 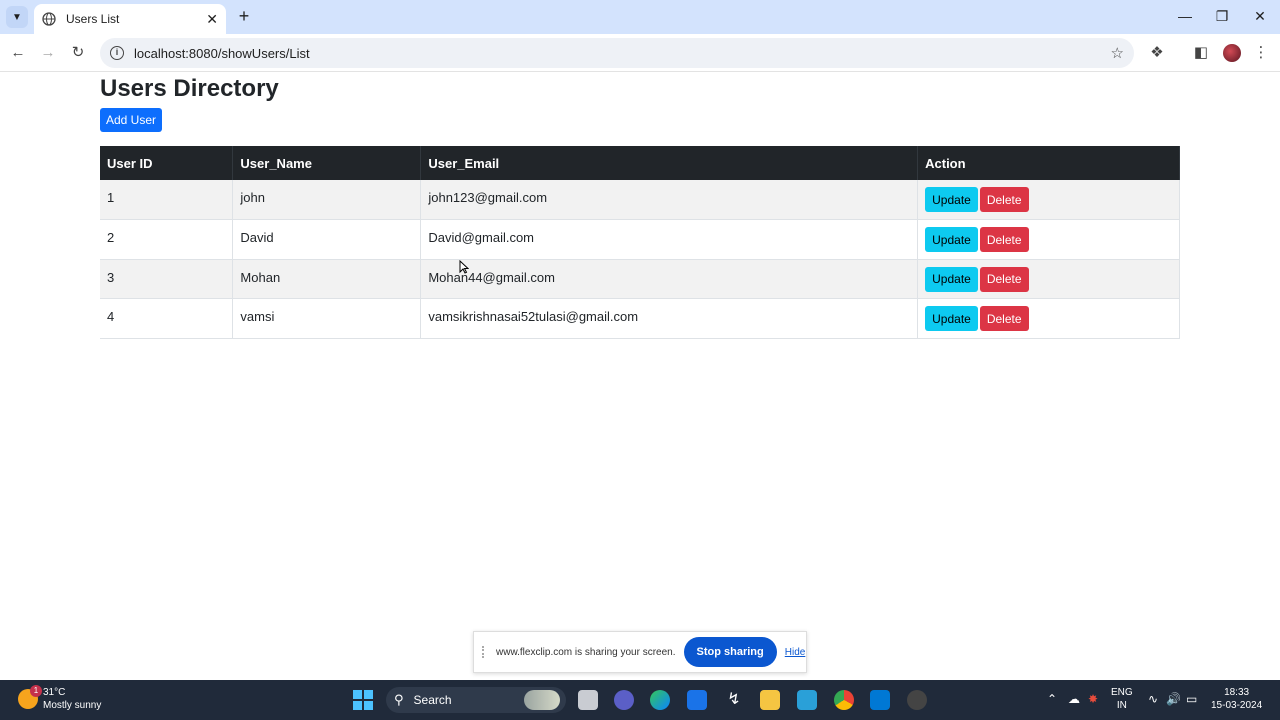 What do you see at coordinates (640, 17) in the screenshot?
I see `tab-strip: ▼ Users List ✕ + — ❐ ✕` at bounding box center [640, 17].